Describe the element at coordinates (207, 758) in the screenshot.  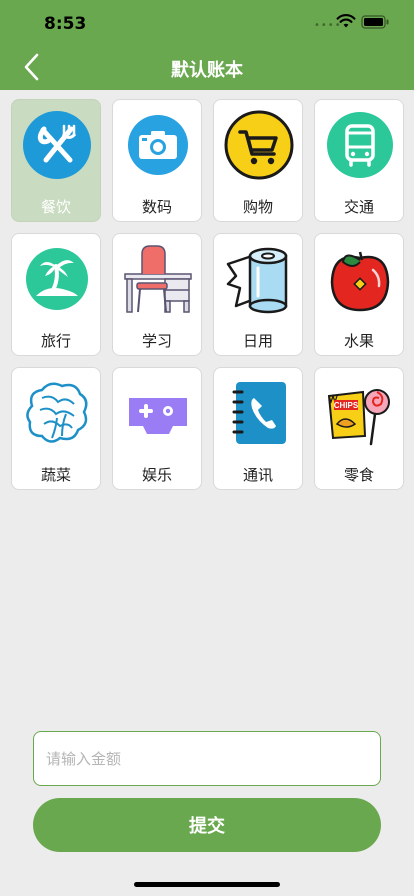
I see `amount-input` at that location.